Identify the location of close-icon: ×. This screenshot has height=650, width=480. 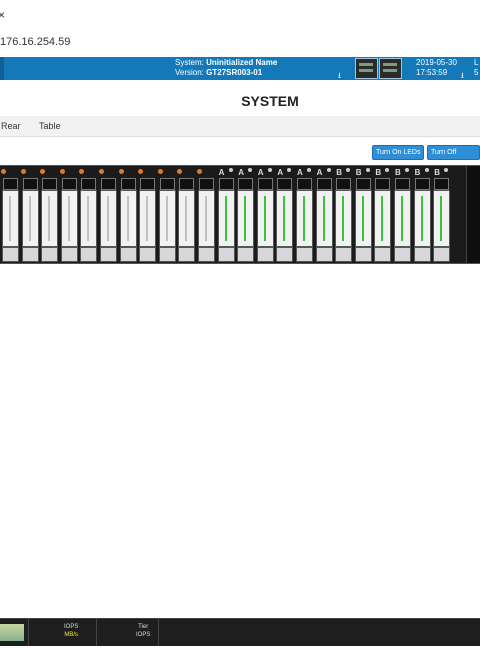
(2, 15).